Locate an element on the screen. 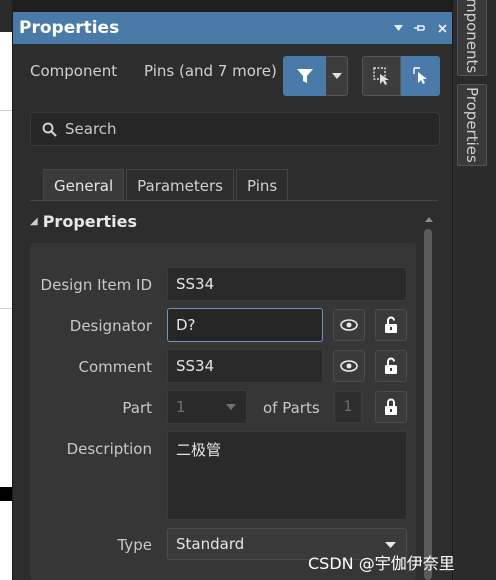 Image resolution: width=496 pixels, height=580 pixels. scroll-thumb is located at coordinates (428, 404).